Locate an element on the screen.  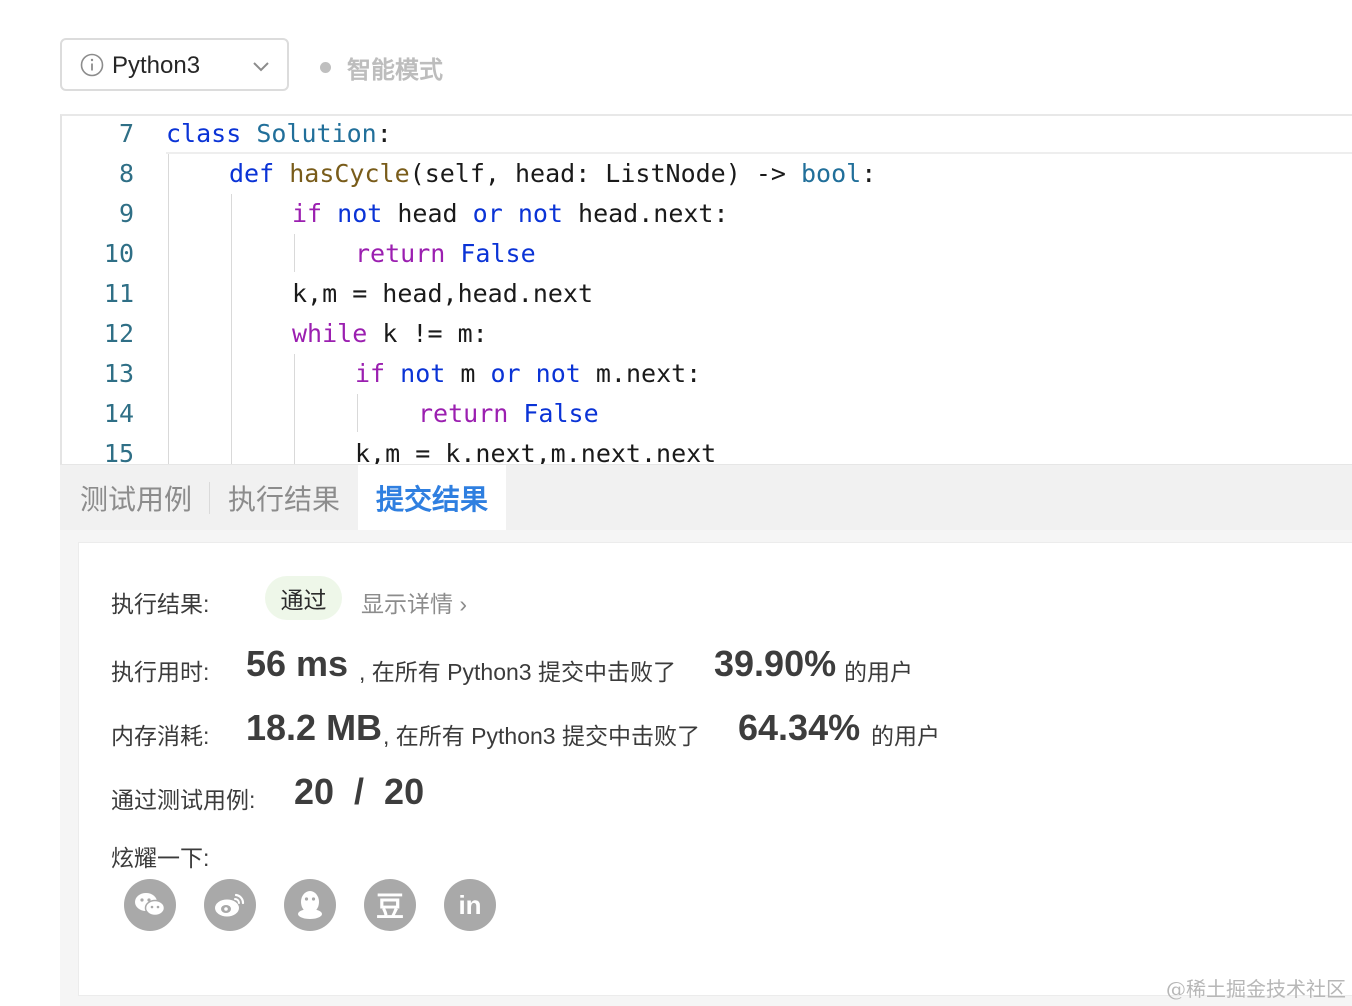
code-line: class Solution: is located at coordinates (279, 133).